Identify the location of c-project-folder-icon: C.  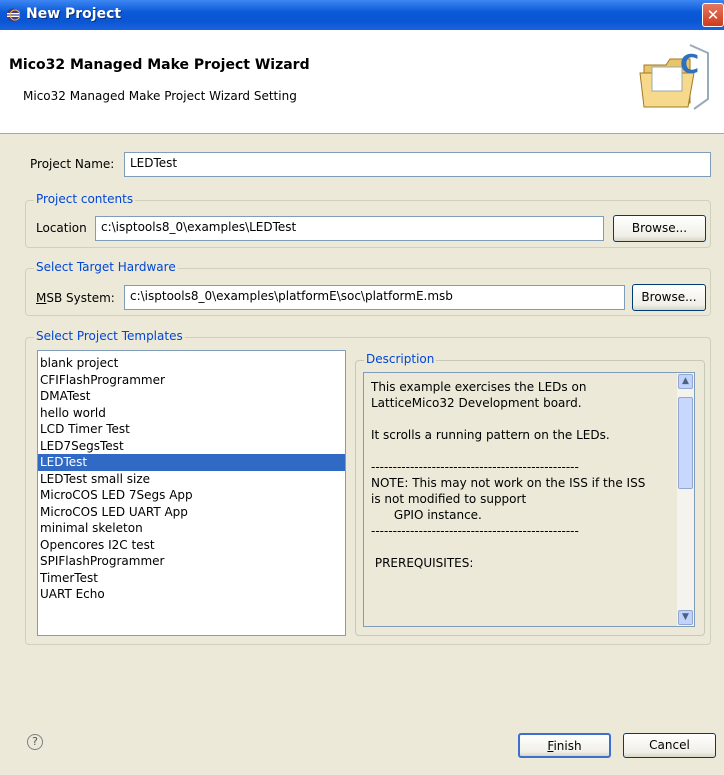
(674, 77).